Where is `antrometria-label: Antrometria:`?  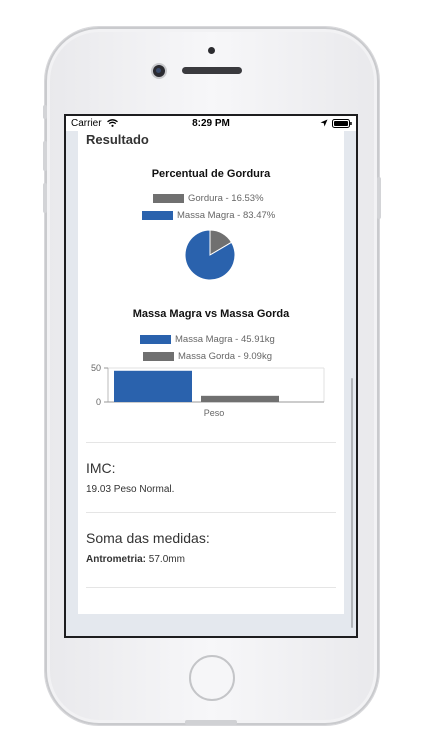
antrometria-label: Antrometria: is located at coordinates (116, 559).